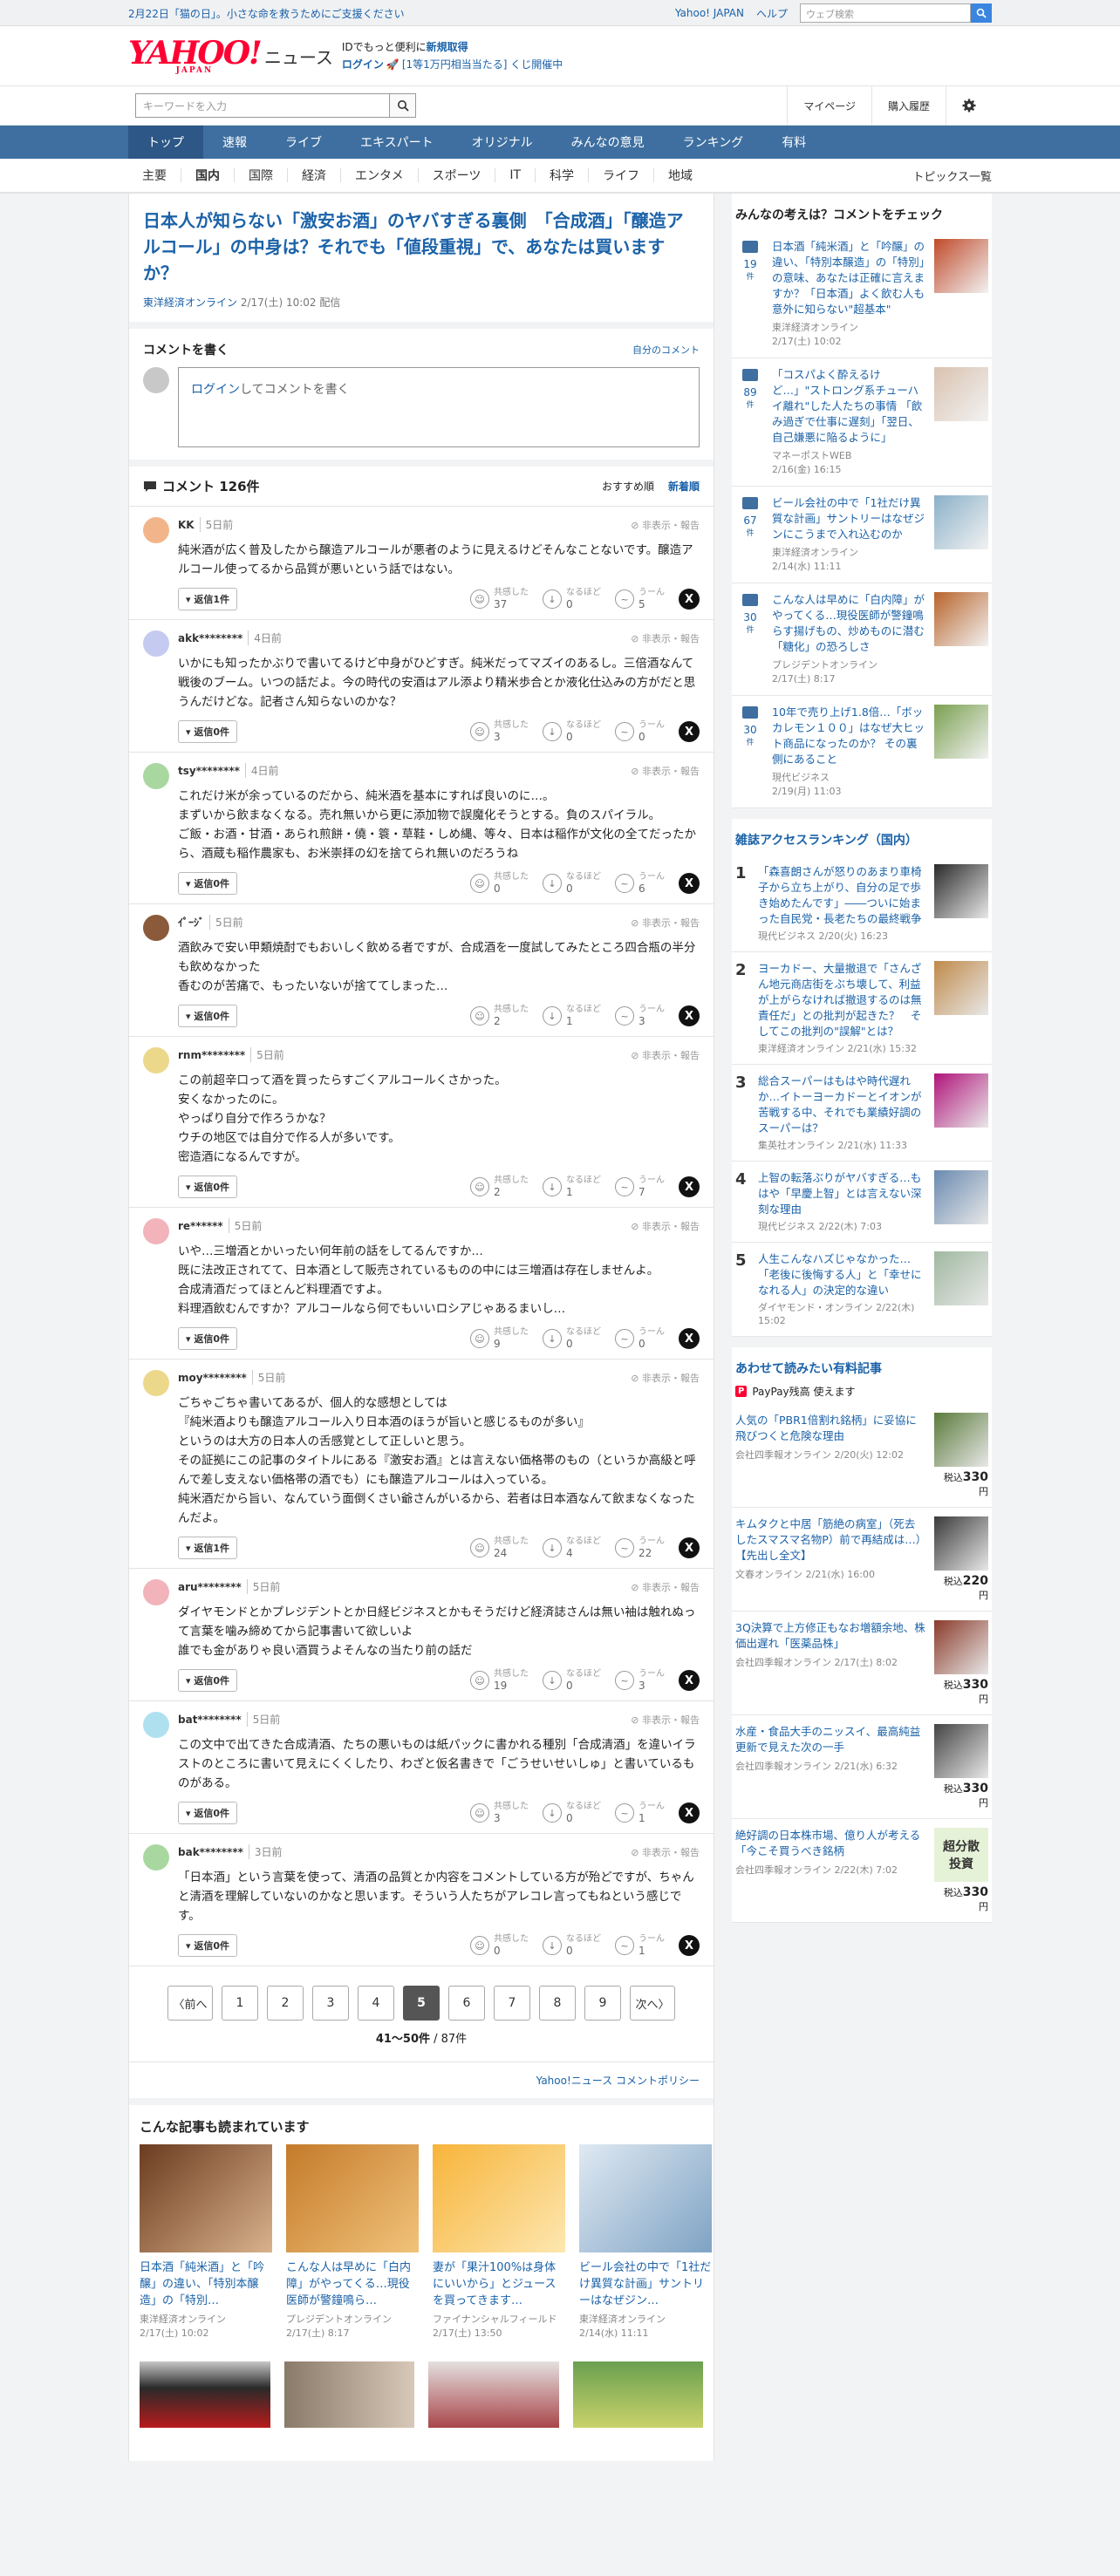  What do you see at coordinates (640, 1016) in the screenshot?
I see `hmm-button: ~ うーん 3` at bounding box center [640, 1016].